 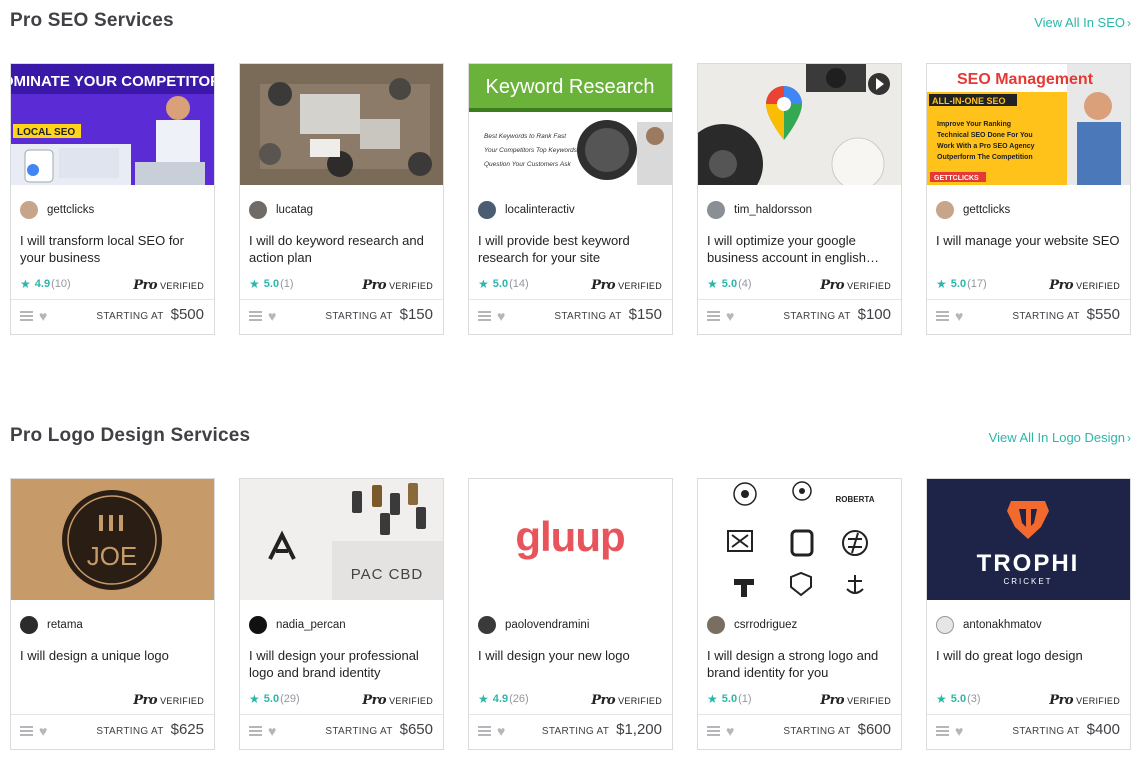 I want to click on gig-thumbnail: gluup, so click(x=570, y=539).